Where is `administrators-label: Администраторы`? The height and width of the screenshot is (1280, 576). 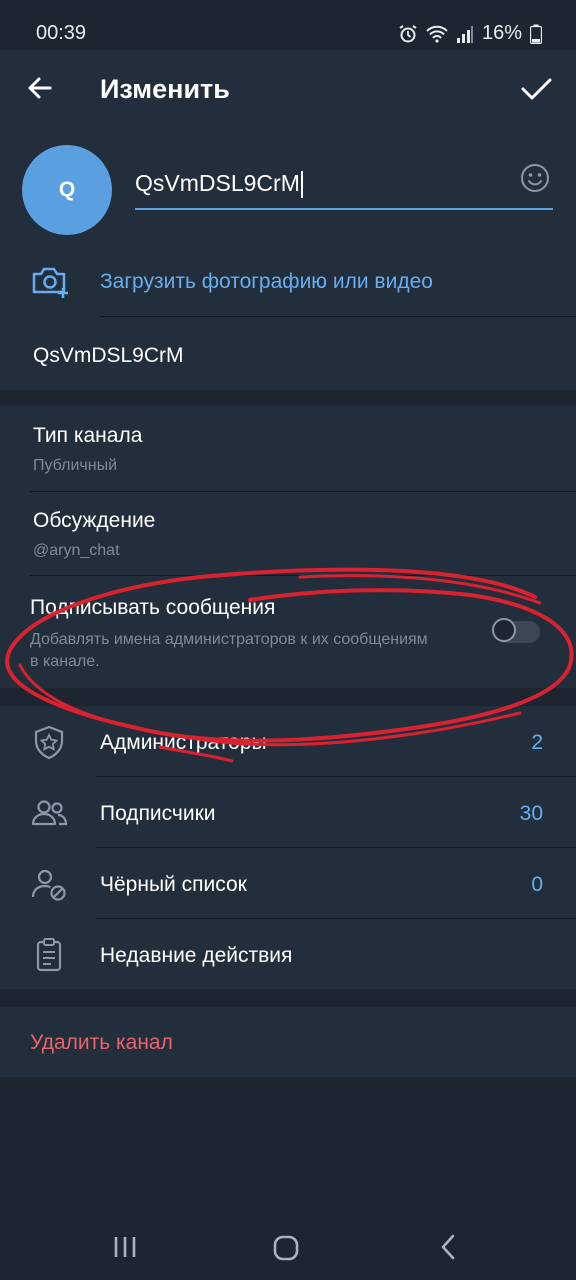 administrators-label: Администраторы is located at coordinates (183, 742).